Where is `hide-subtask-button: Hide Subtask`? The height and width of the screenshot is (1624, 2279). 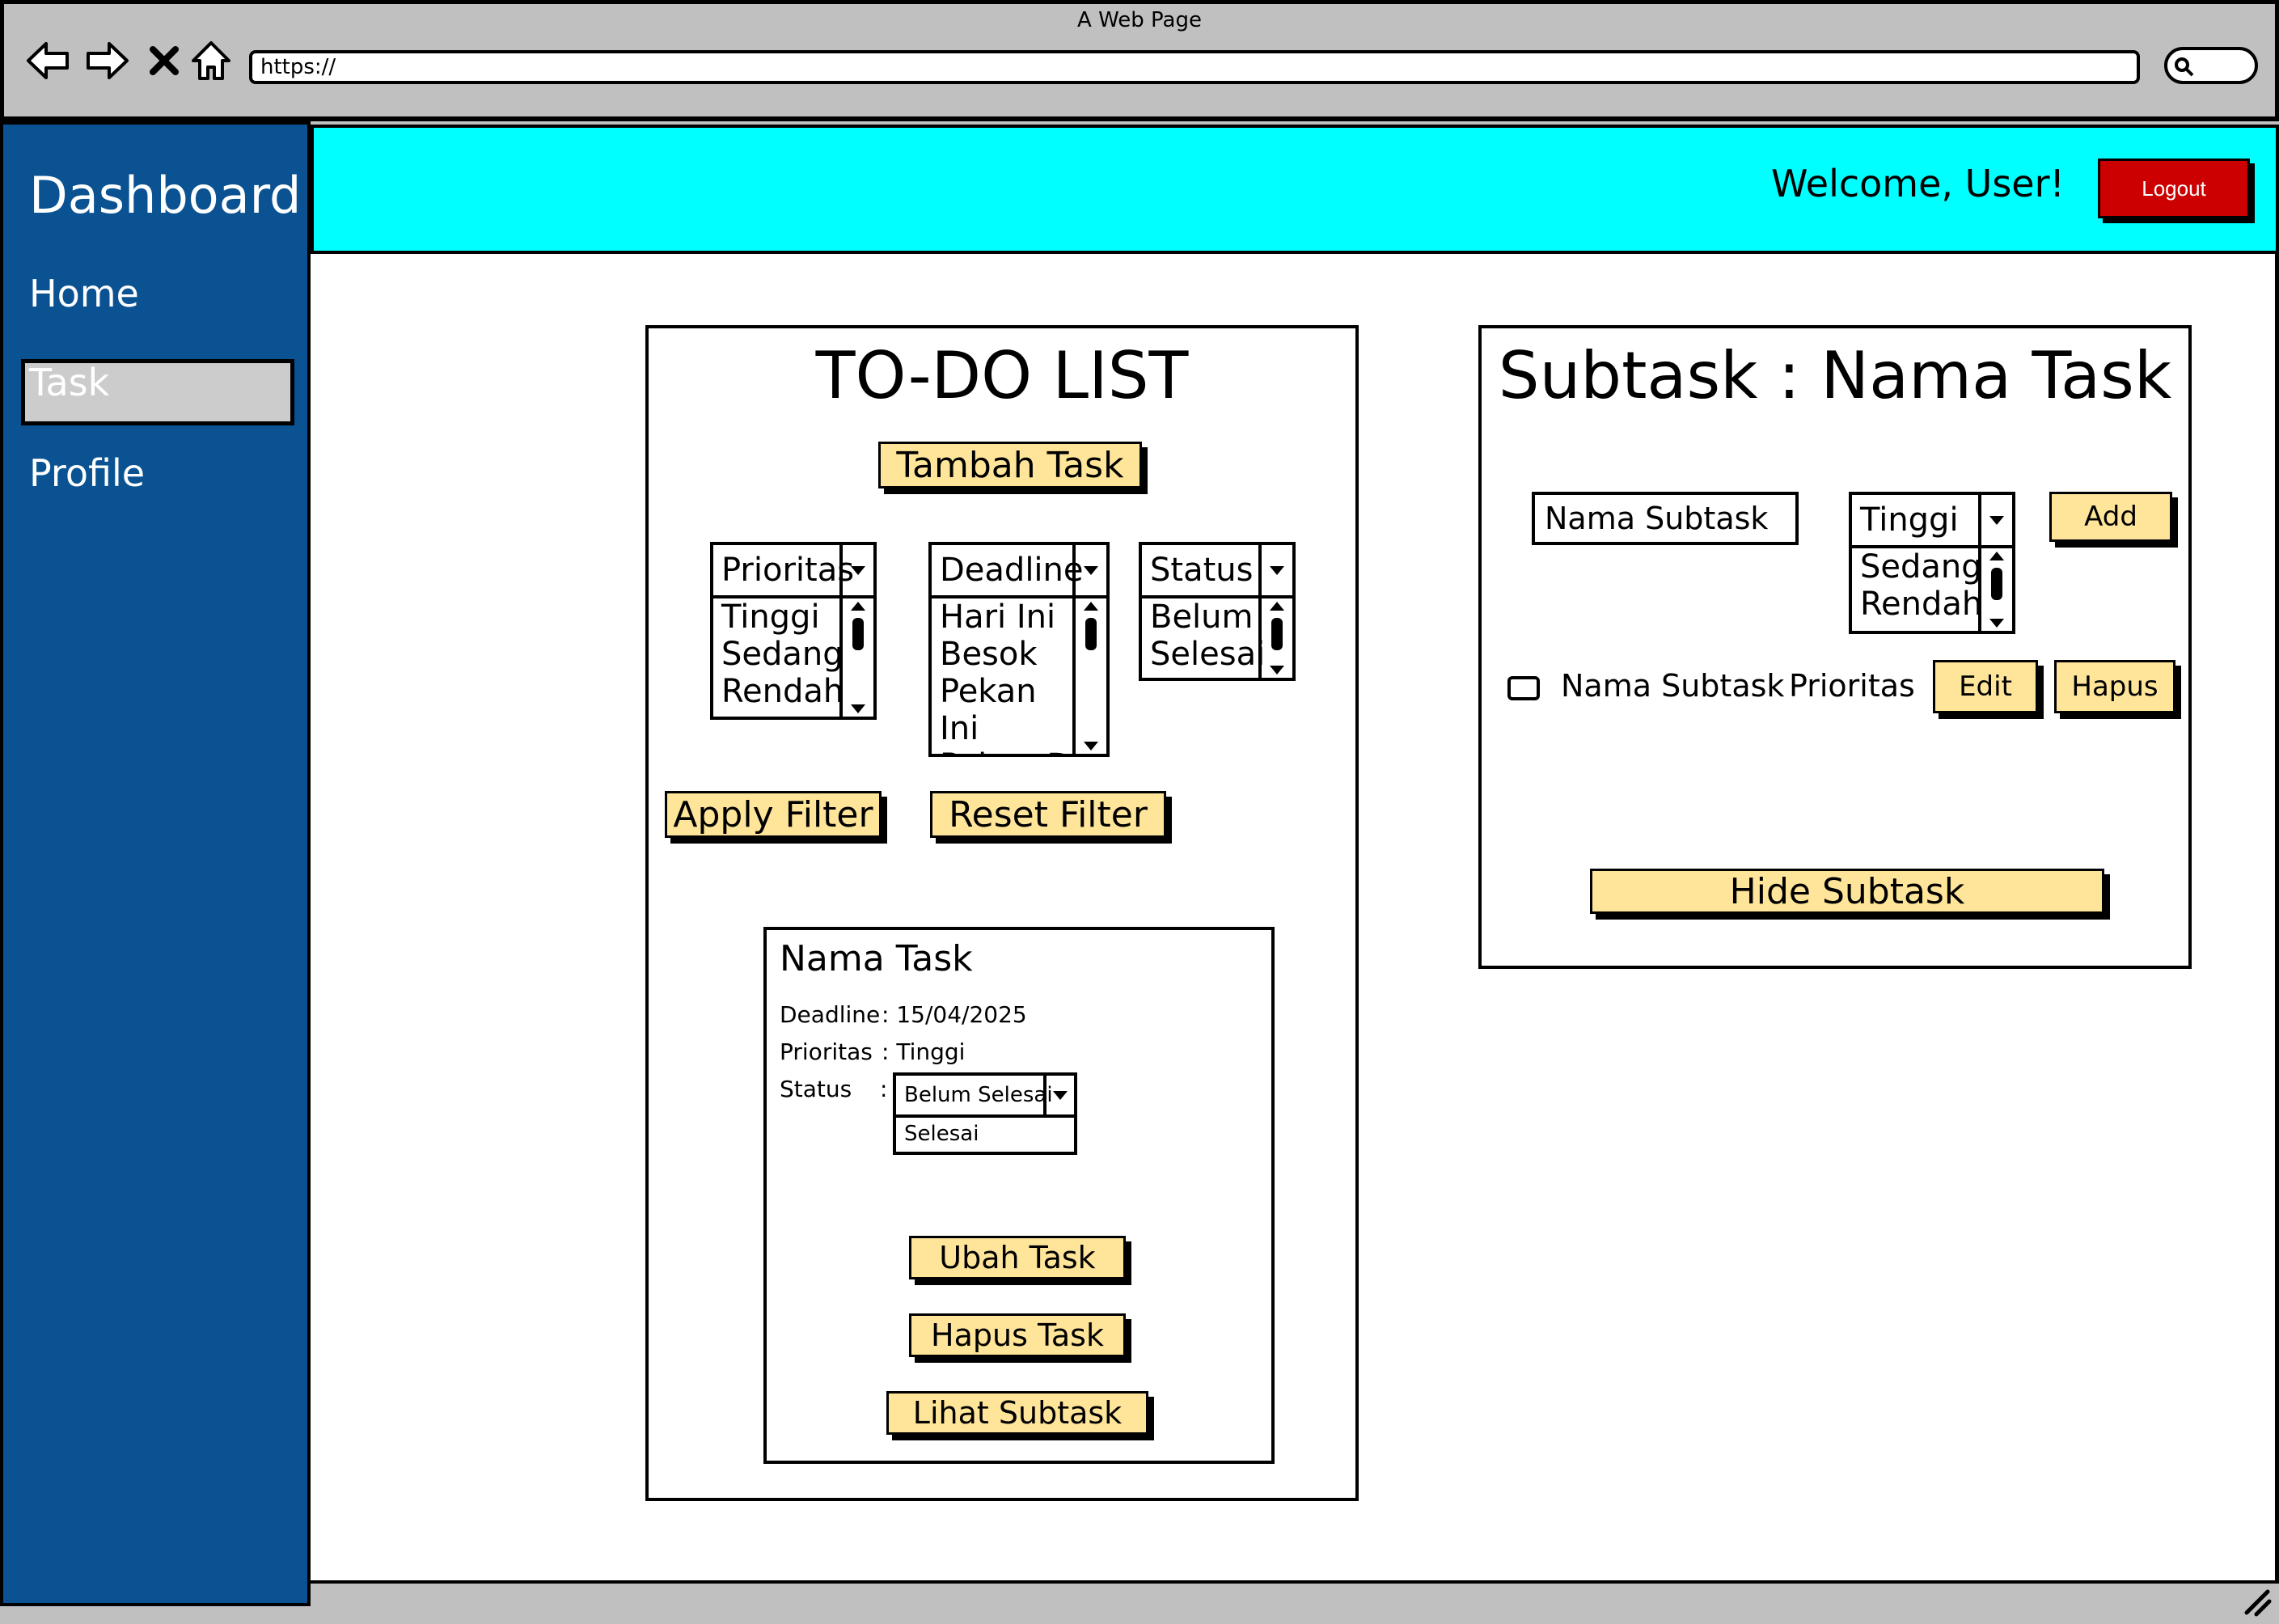 hide-subtask-button: Hide Subtask is located at coordinates (1847, 891).